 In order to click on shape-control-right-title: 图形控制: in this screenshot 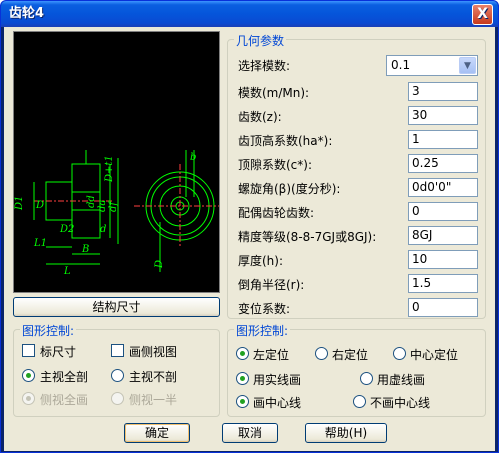, I will do `click(262, 330)`.